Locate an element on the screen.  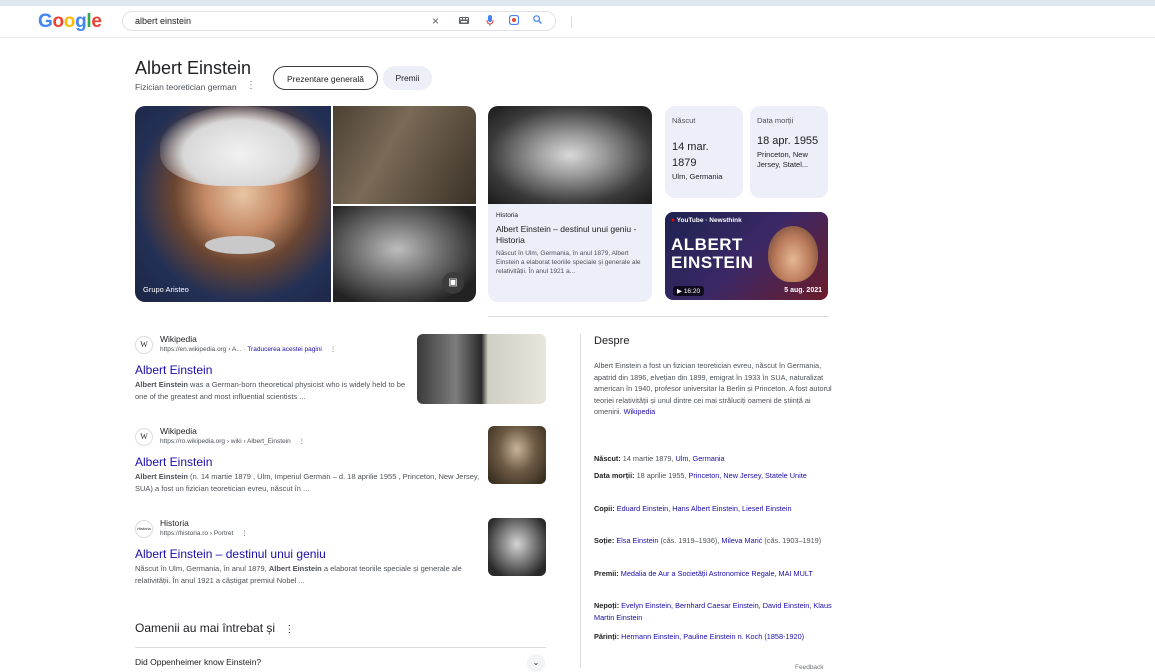
keyboard-icon is located at coordinates (463, 21).